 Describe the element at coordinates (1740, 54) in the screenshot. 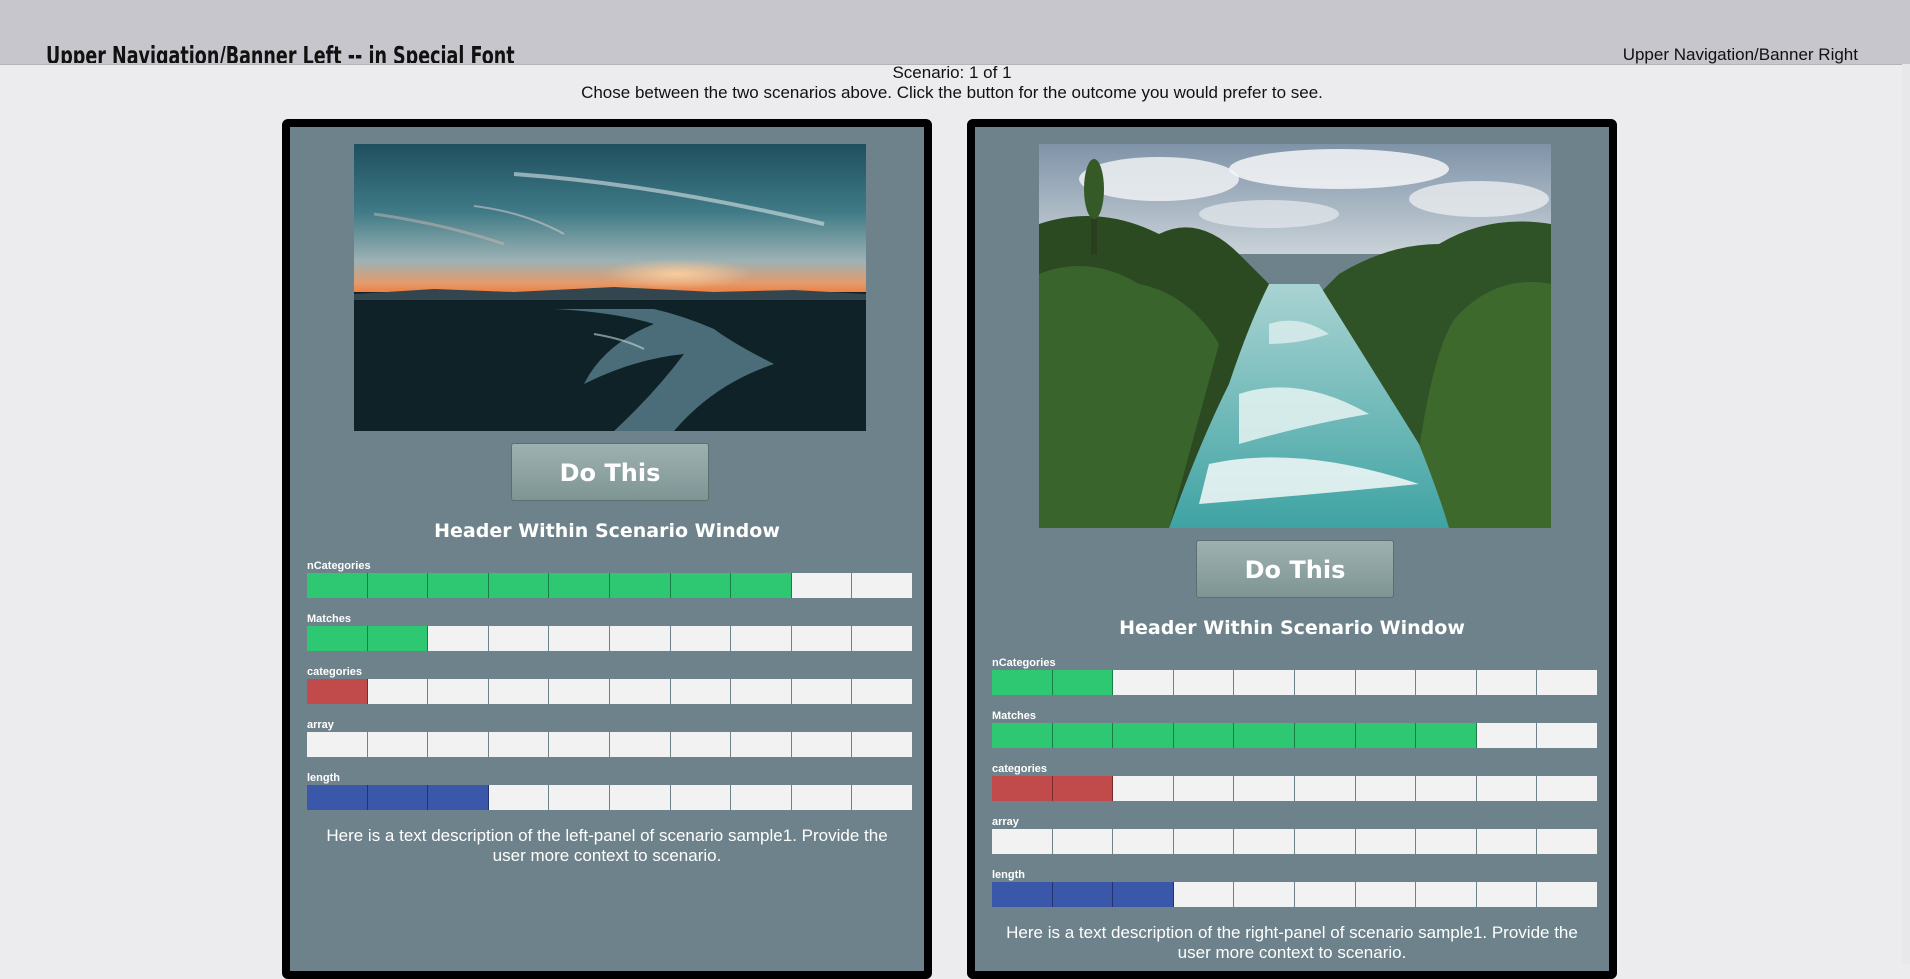

I see `banner-right-title: Upper Navigation/Banner Right` at that location.